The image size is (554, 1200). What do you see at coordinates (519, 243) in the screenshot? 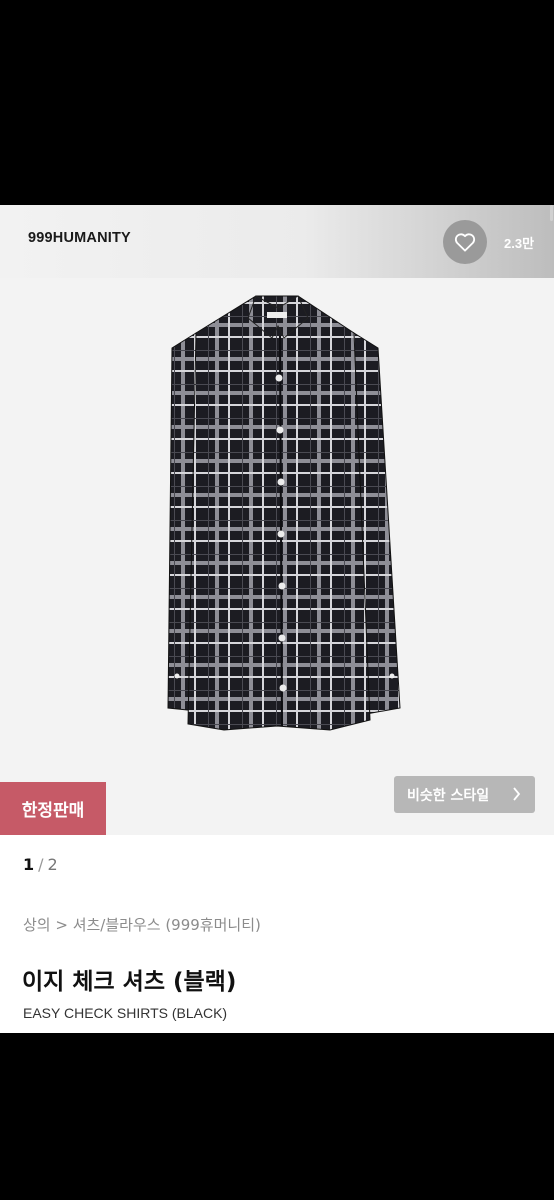
I see `like-count: 2.3만` at bounding box center [519, 243].